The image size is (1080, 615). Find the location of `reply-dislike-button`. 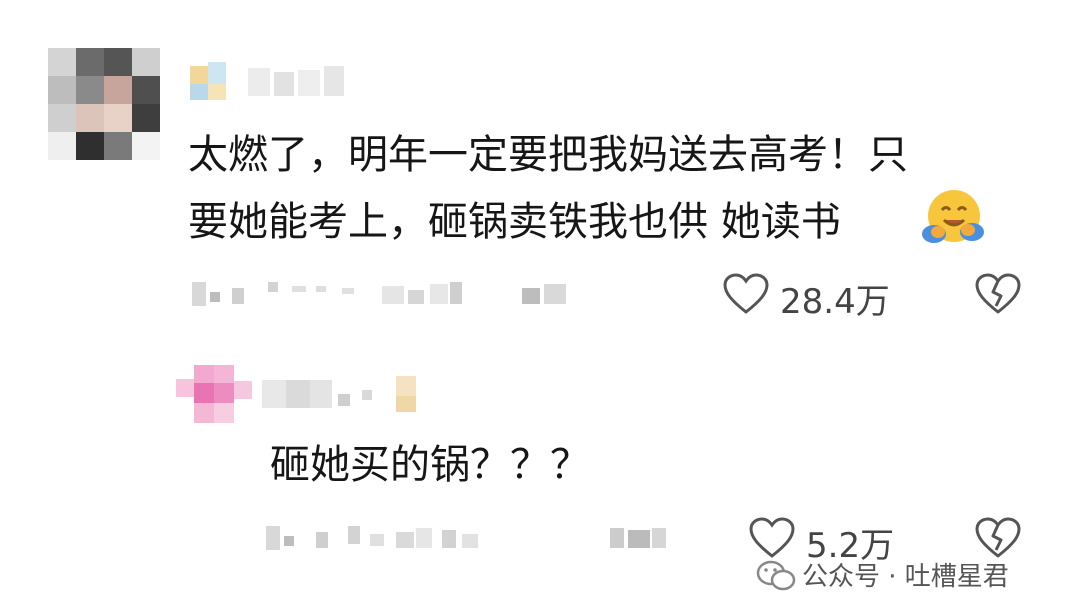

reply-dislike-button is located at coordinates (998, 538).